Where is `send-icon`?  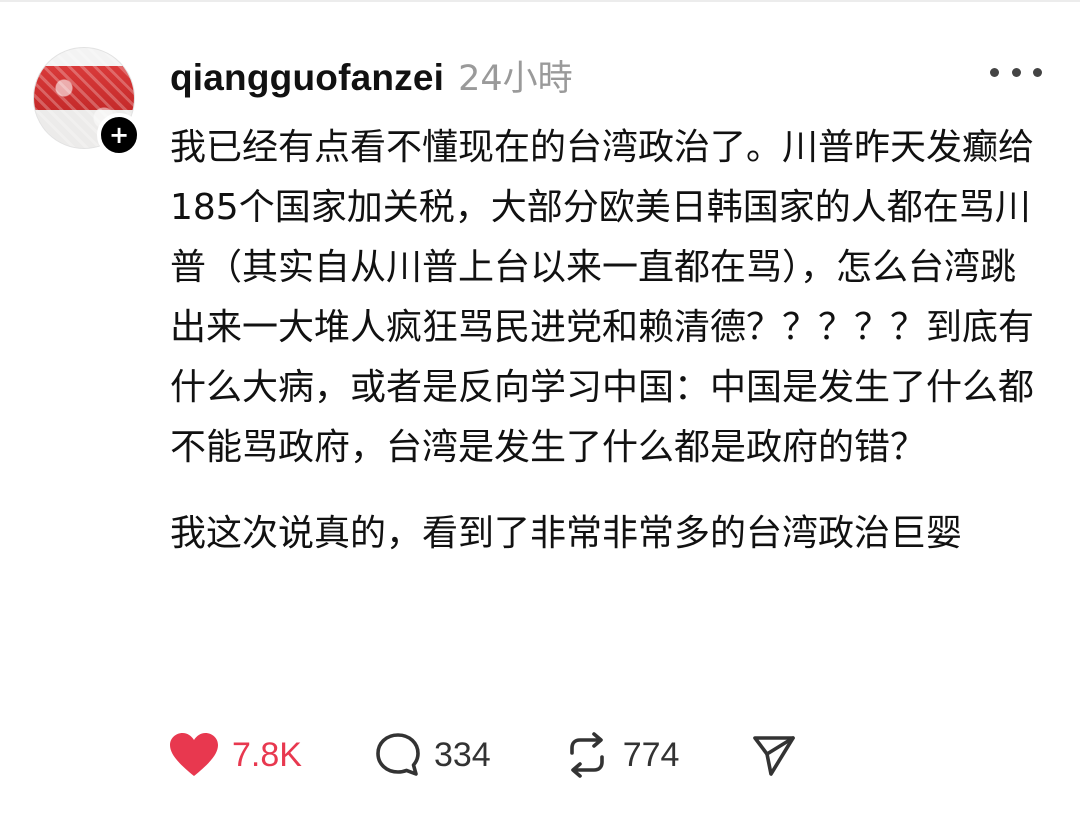 send-icon is located at coordinates (774, 755).